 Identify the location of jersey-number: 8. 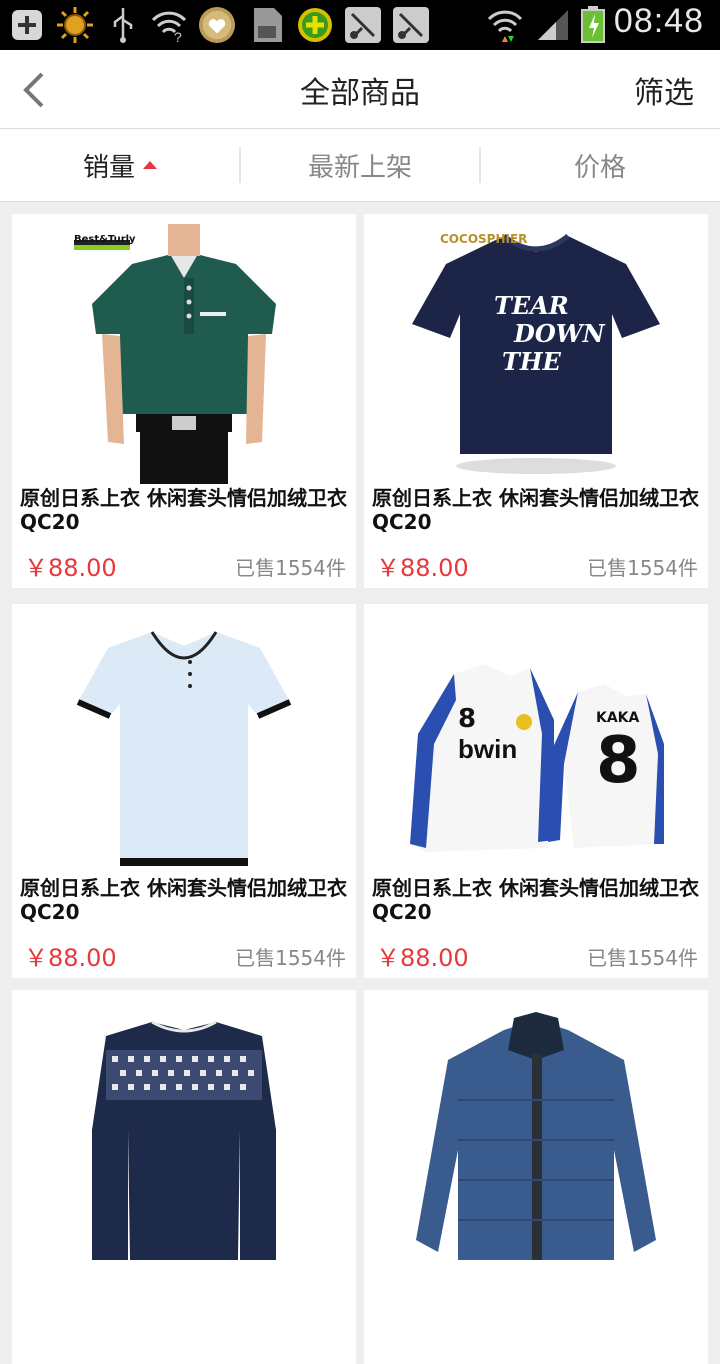
(467, 719).